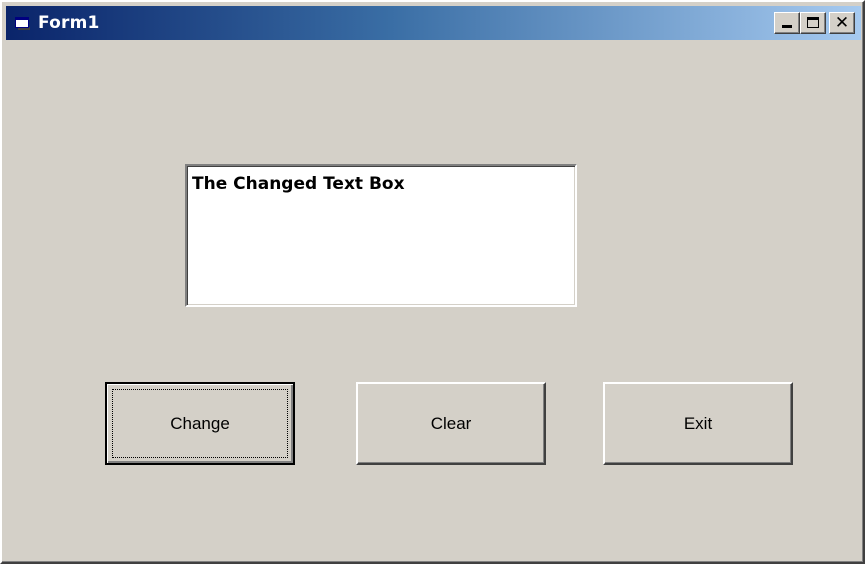 The width and height of the screenshot is (865, 564). I want to click on minimize-button, so click(787, 23).